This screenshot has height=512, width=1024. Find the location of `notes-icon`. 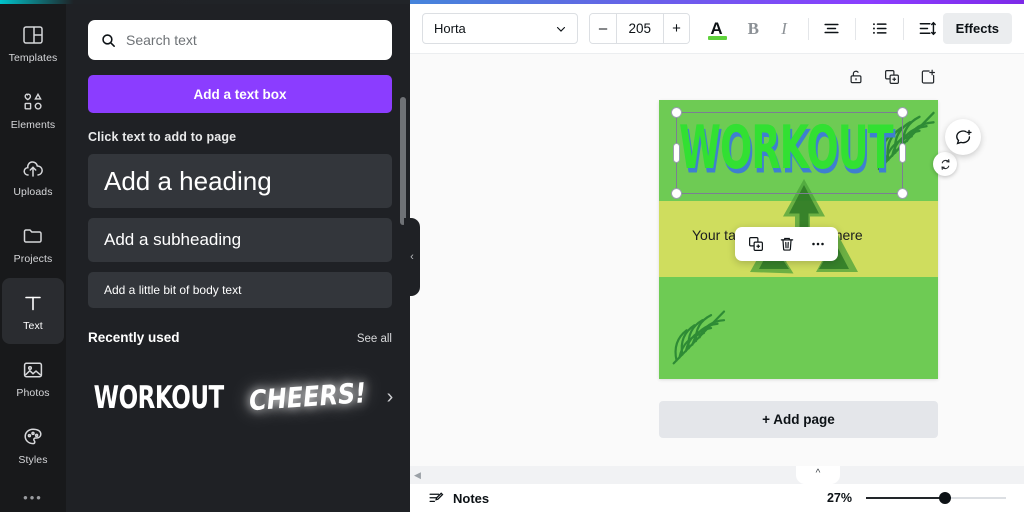

notes-icon is located at coordinates (436, 498).